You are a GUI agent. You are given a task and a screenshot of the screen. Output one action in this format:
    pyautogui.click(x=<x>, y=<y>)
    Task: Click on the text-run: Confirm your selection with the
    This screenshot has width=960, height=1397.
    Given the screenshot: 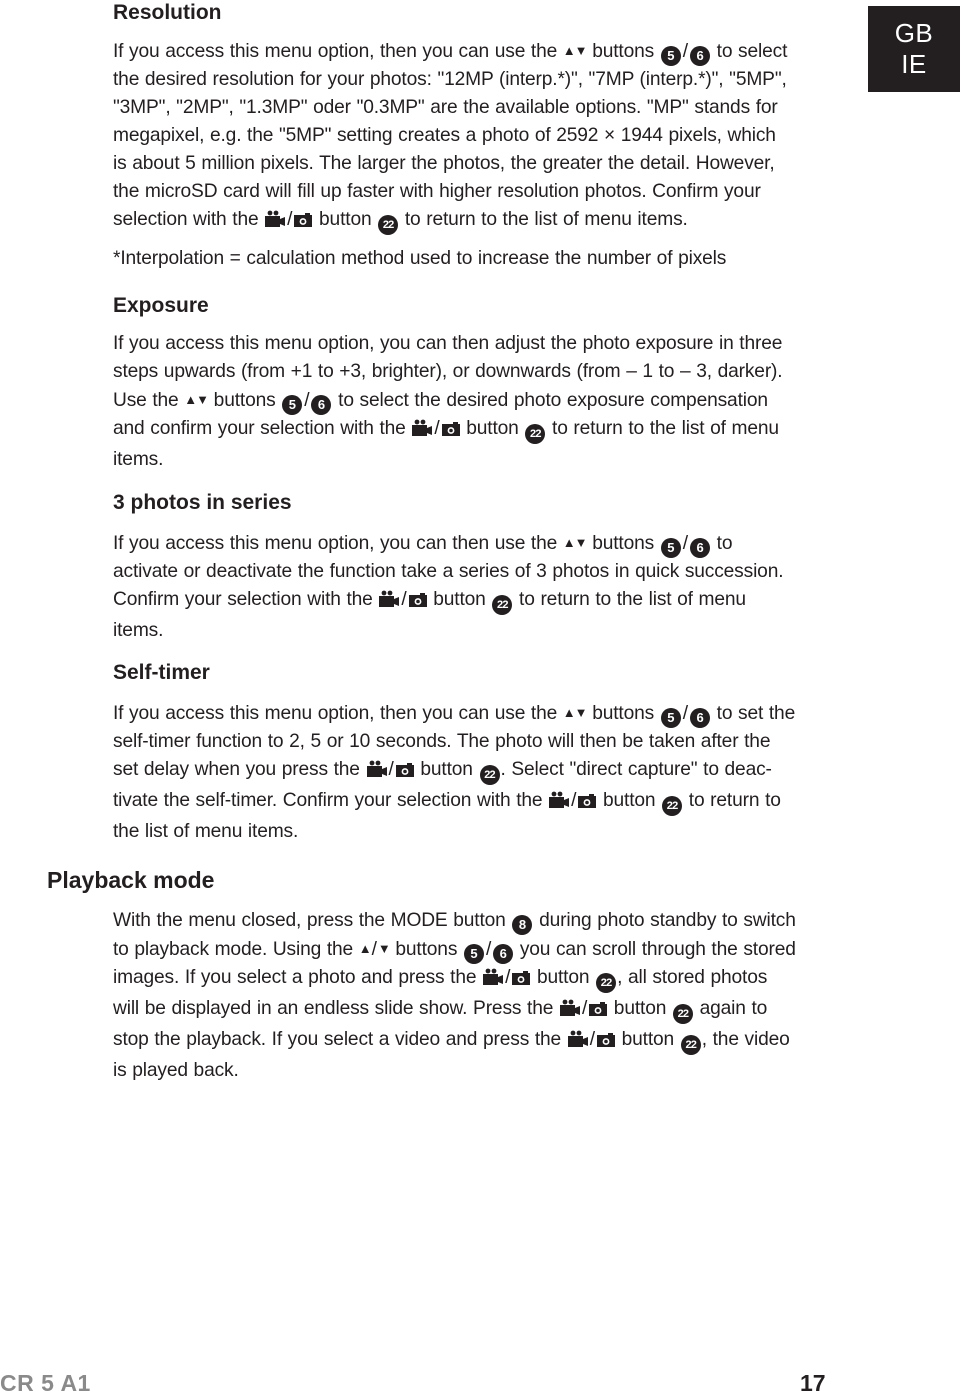 What is the action you would take?
    pyautogui.click(x=246, y=599)
    